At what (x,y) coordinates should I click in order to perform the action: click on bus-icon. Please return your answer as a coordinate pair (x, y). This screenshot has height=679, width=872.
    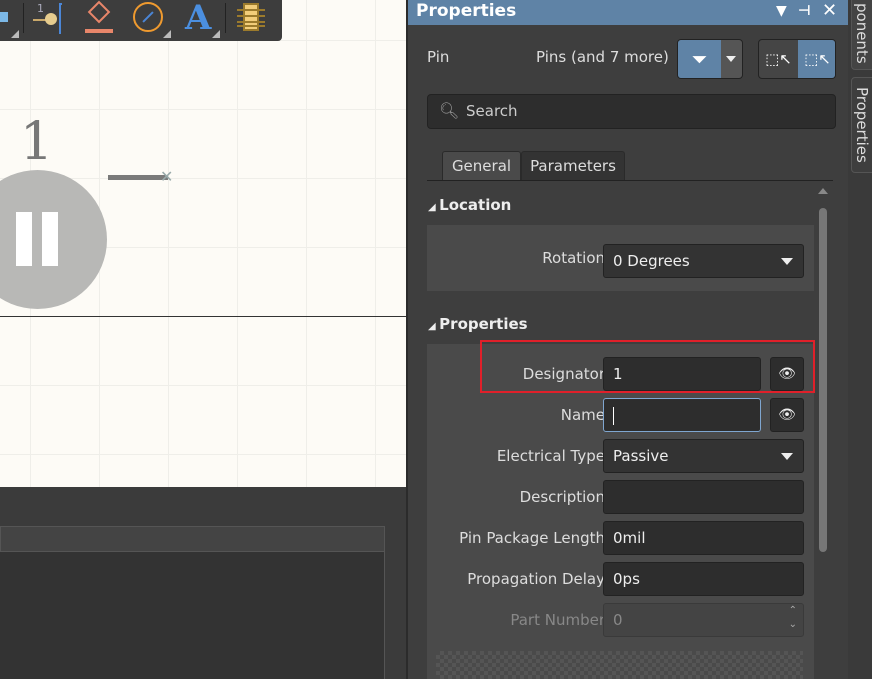
    Looking at the image, I should click on (4, 17).